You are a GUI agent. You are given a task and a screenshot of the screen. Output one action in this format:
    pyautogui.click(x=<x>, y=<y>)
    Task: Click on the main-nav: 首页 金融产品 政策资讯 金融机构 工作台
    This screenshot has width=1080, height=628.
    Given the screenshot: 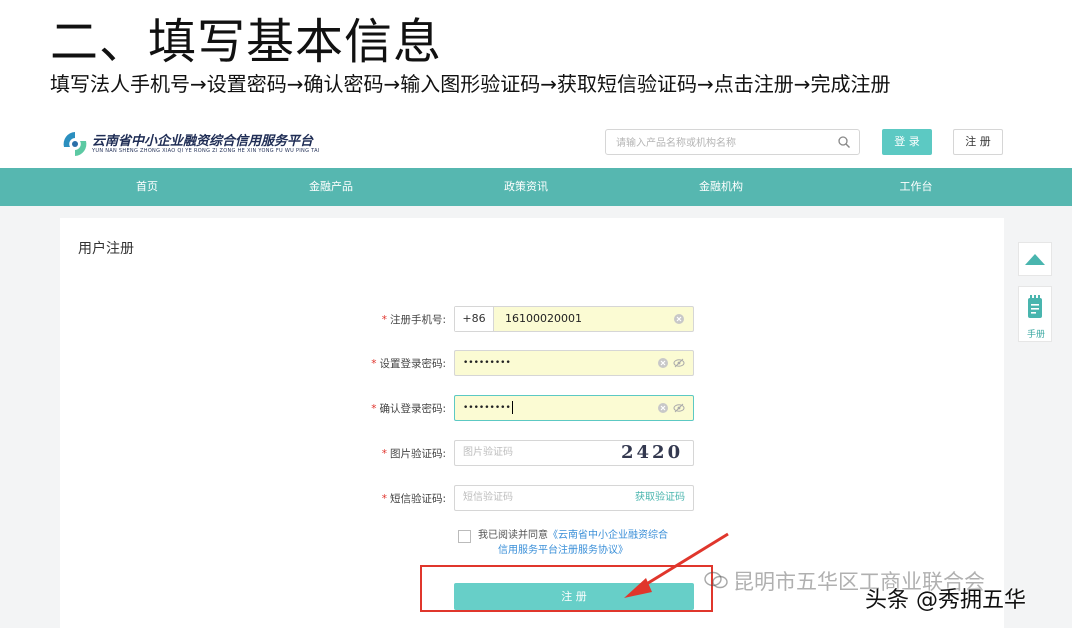 What is the action you would take?
    pyautogui.click(x=536, y=187)
    